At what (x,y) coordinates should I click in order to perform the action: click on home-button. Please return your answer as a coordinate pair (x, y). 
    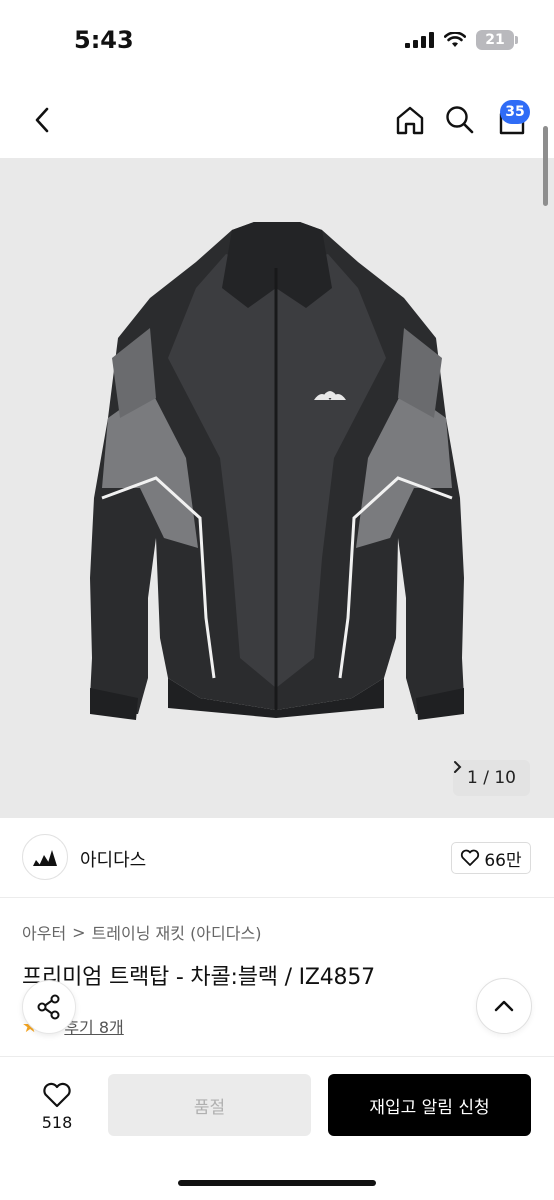
    Looking at the image, I should click on (410, 120).